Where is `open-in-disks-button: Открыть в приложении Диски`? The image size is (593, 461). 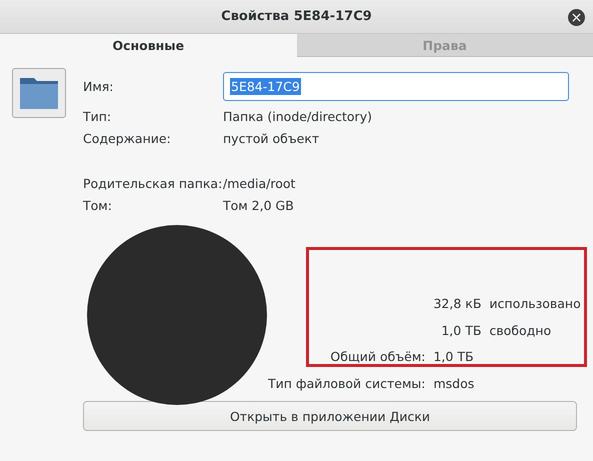
open-in-disks-button: Открыть в приложении Диски is located at coordinates (330, 416).